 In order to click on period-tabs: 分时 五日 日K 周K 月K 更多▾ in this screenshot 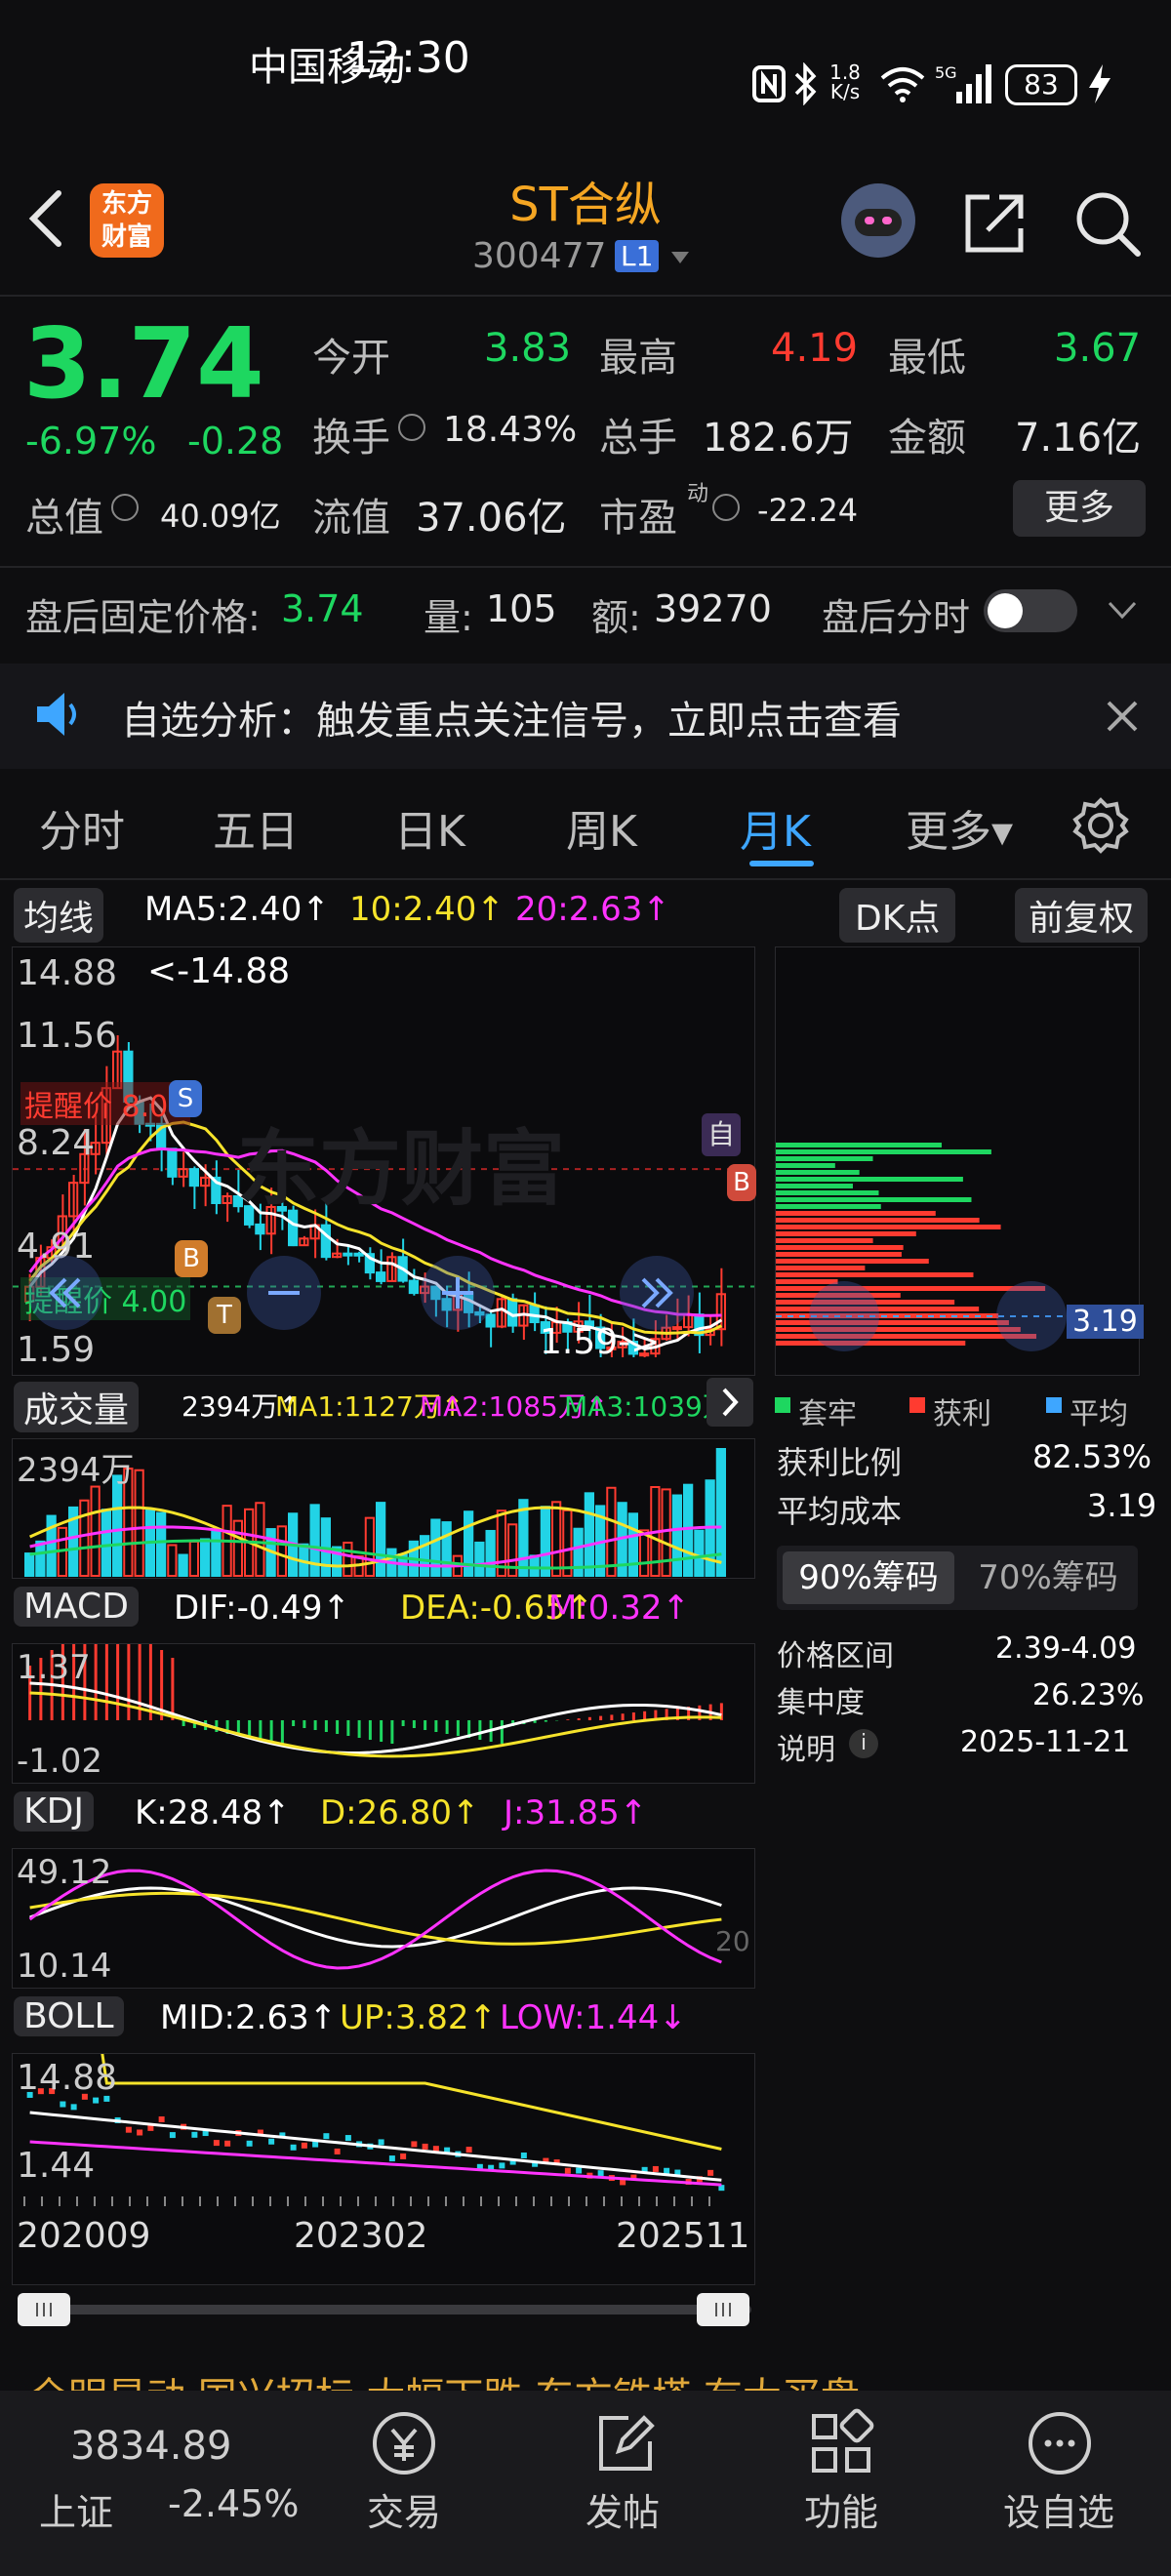, I will do `click(585, 824)`.